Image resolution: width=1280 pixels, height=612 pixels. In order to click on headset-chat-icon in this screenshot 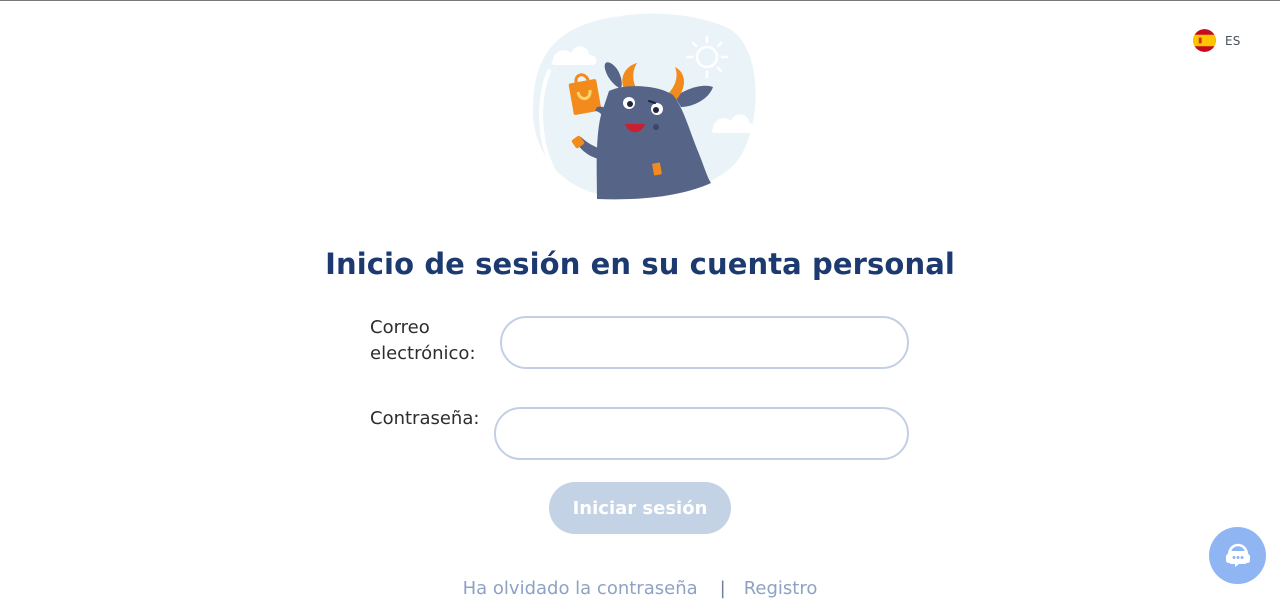, I will do `click(1237, 555)`.